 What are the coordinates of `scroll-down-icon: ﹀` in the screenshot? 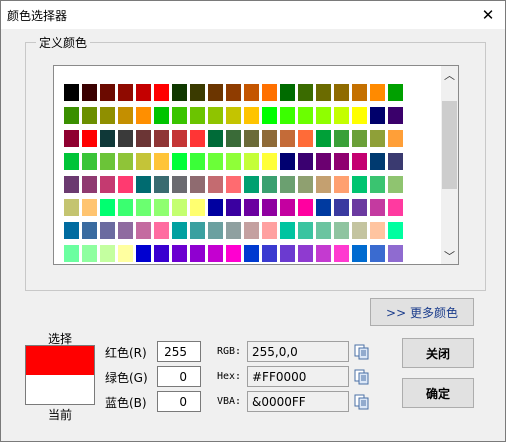 It's located at (449, 255).